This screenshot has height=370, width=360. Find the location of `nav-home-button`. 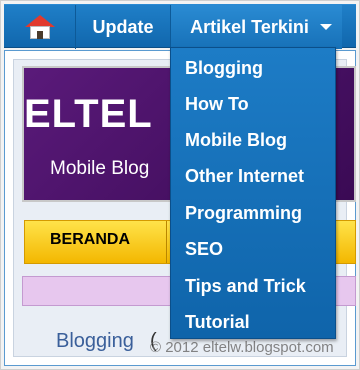

nav-home-button is located at coordinates (40, 27).